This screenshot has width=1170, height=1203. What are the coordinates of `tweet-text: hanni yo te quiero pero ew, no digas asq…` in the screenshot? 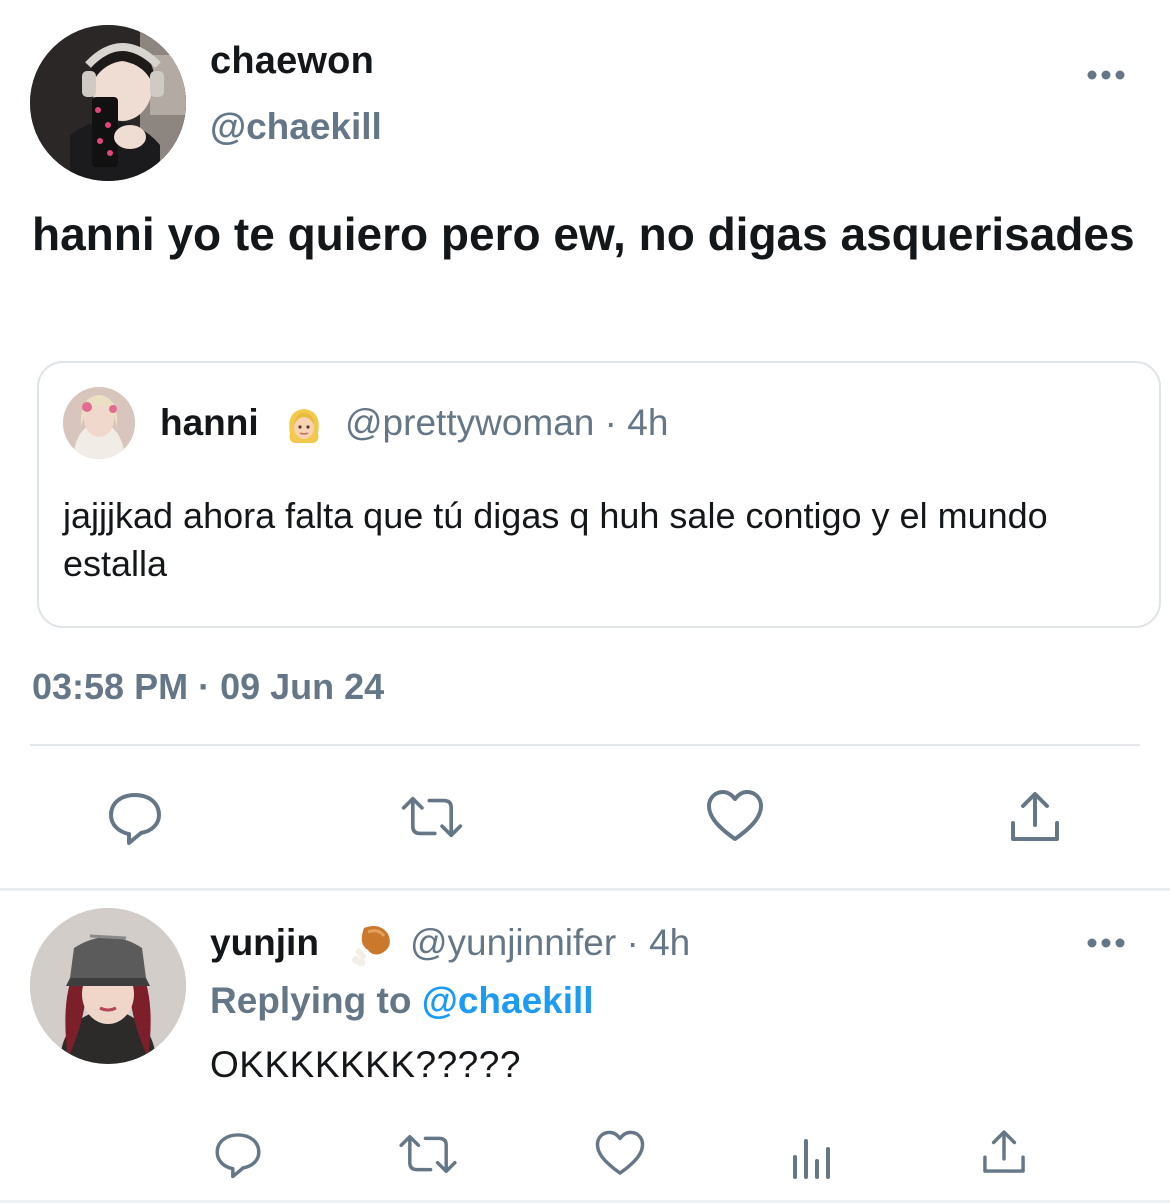 It's located at (583, 234).